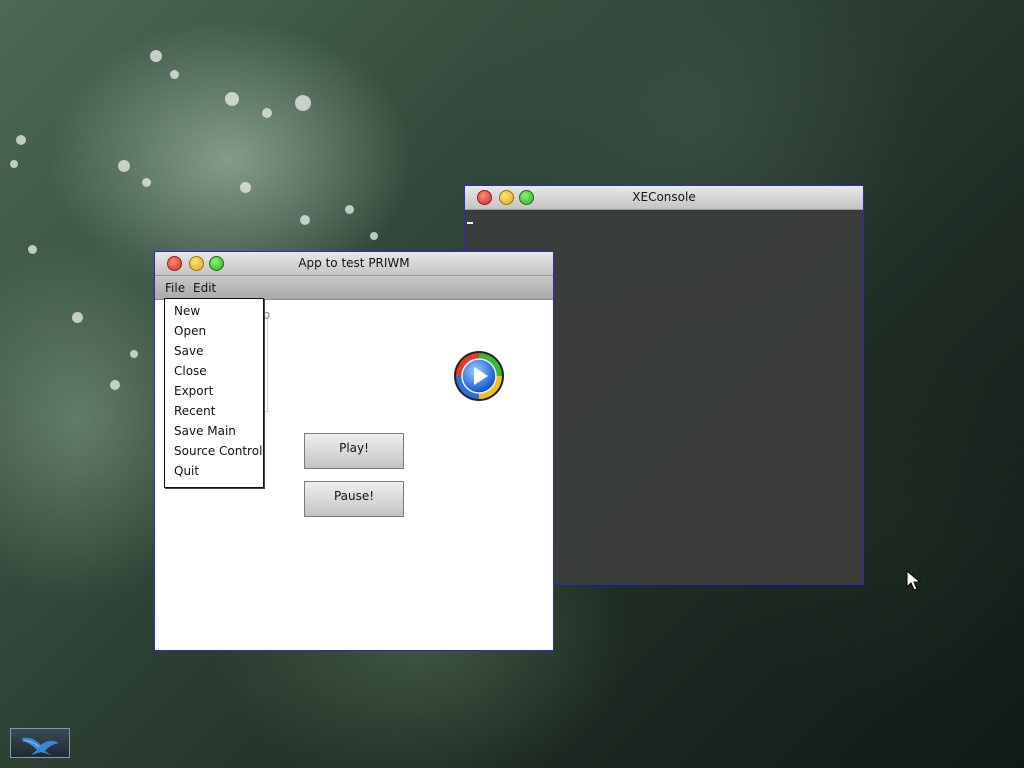 Image resolution: width=1024 pixels, height=768 pixels. Describe the element at coordinates (470, 223) in the screenshot. I see `text-cursor` at that location.